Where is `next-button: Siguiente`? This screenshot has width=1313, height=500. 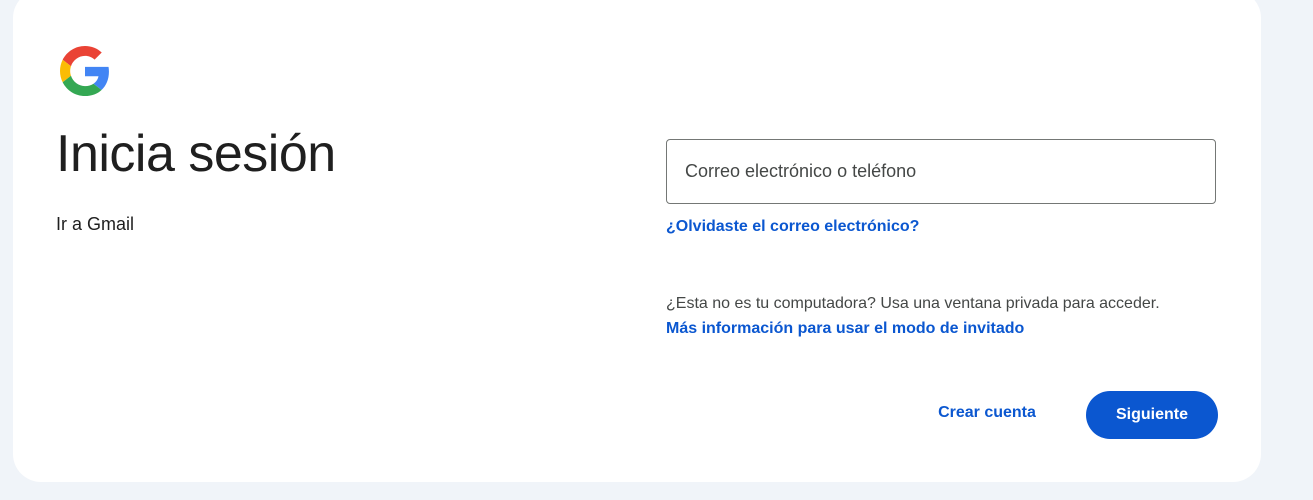 next-button: Siguiente is located at coordinates (1152, 415).